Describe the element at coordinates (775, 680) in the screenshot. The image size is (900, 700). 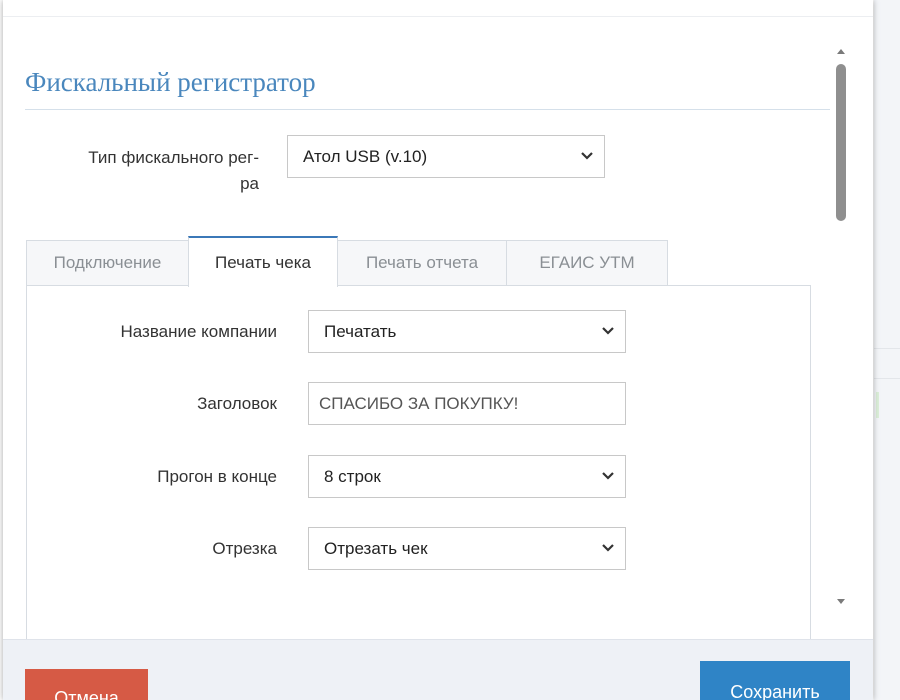
I see `save-button: Сохранить` at that location.